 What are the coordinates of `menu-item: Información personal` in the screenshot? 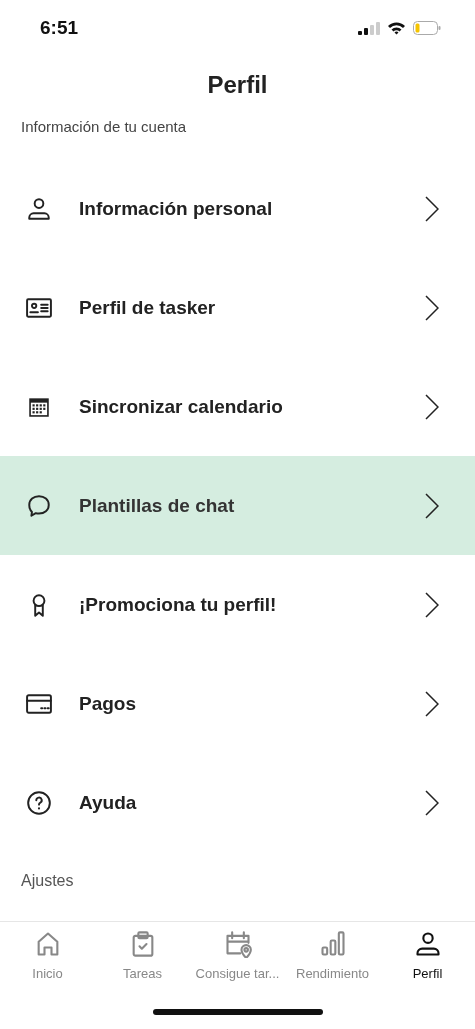 It's located at (237, 208).